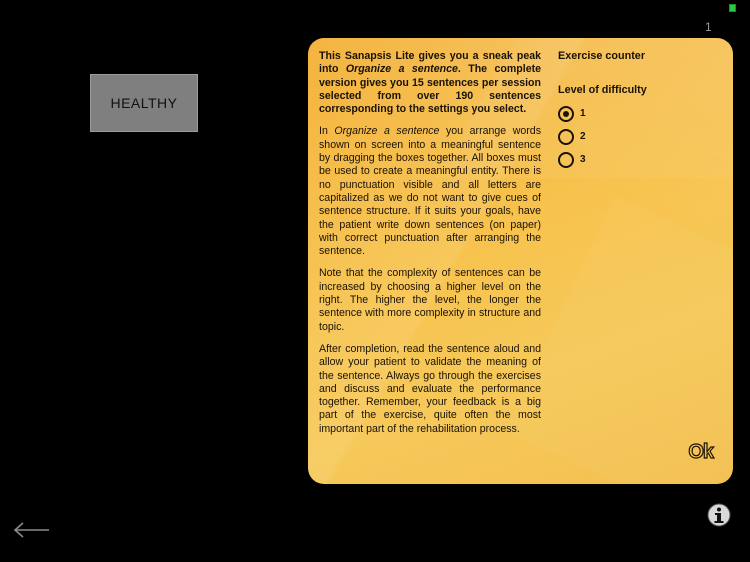  What do you see at coordinates (583, 159) in the screenshot?
I see `difficulty-option-label: 3` at bounding box center [583, 159].